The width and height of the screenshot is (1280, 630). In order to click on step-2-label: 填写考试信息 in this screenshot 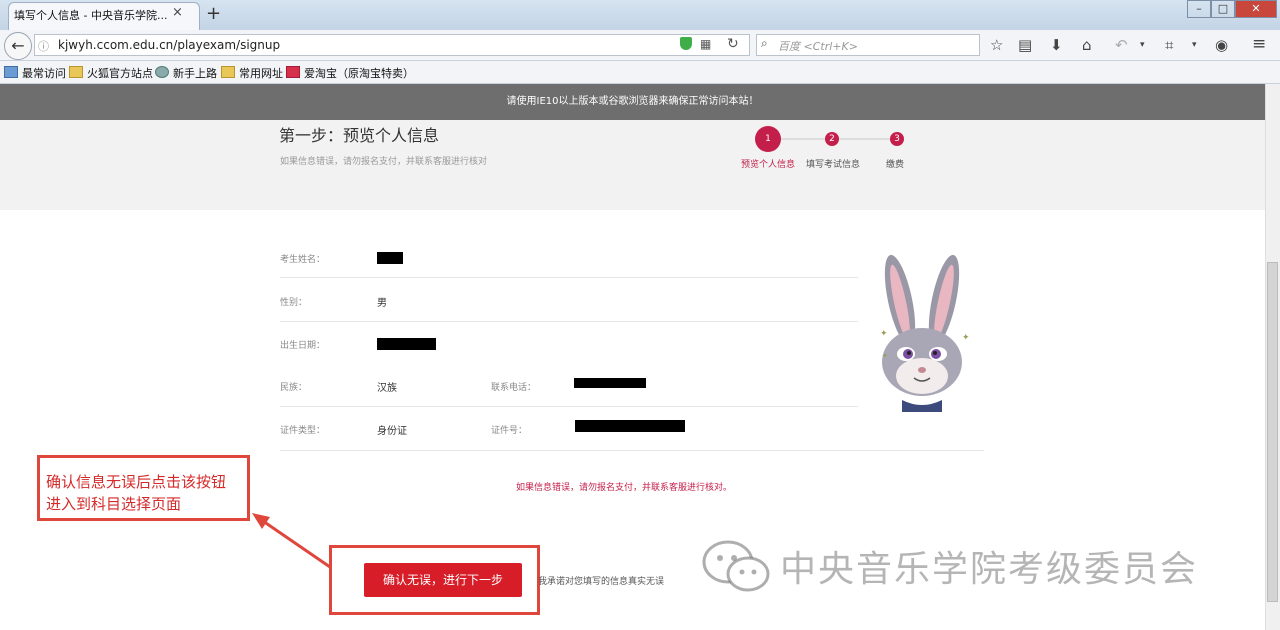, I will do `click(833, 165)`.